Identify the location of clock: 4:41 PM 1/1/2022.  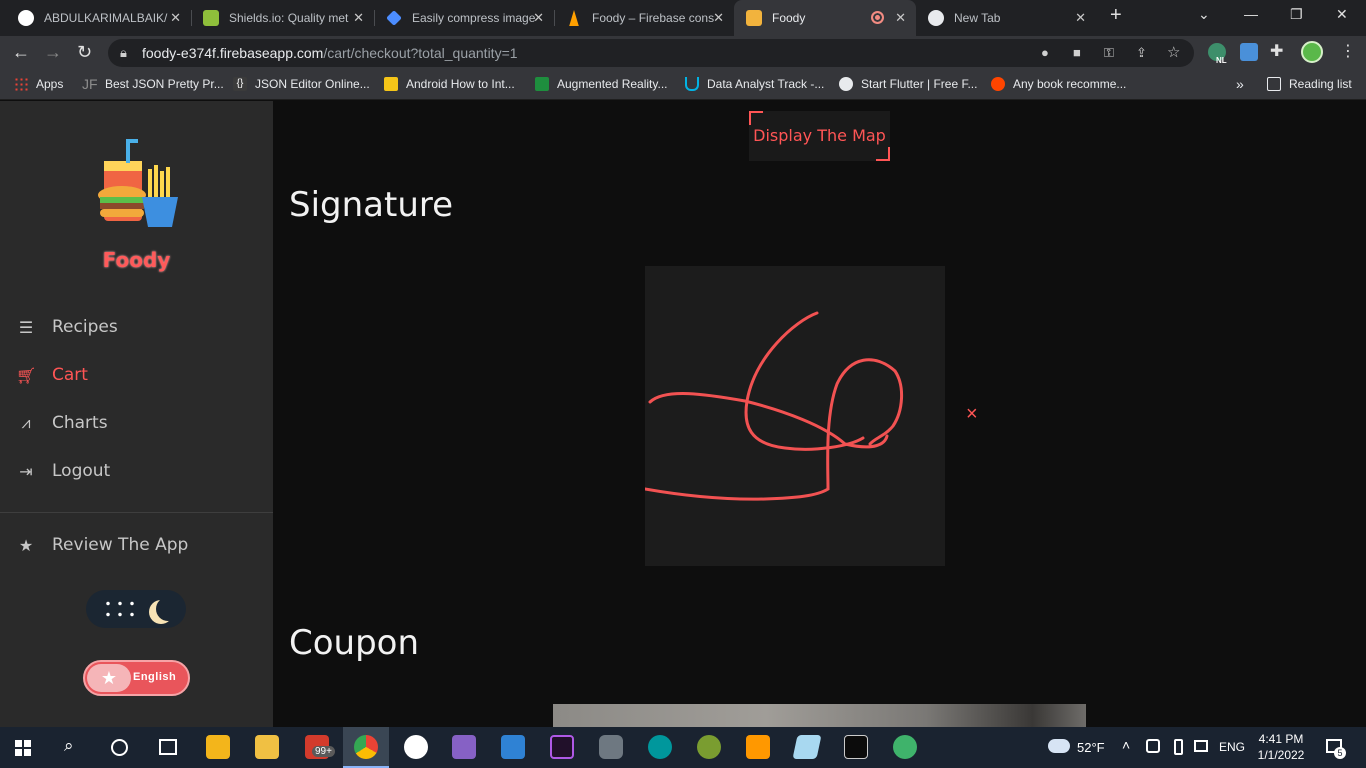
(1281, 747).